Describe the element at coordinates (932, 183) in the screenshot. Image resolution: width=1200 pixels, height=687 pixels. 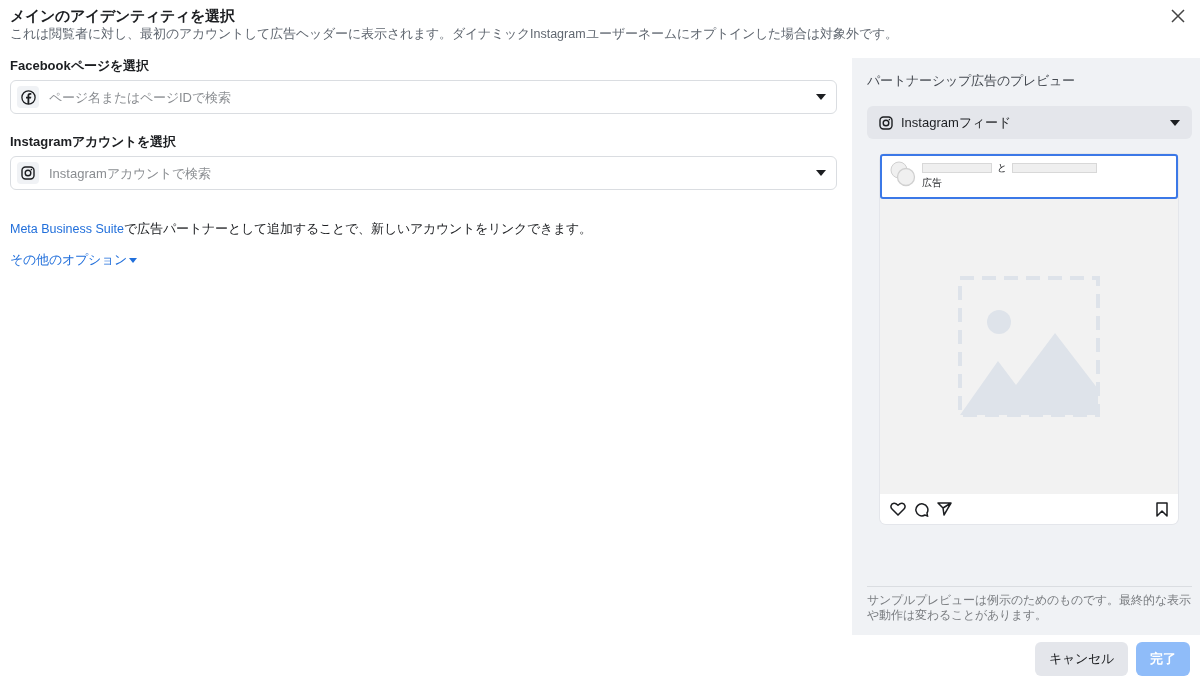
I see `sponsored-label: 広告` at that location.